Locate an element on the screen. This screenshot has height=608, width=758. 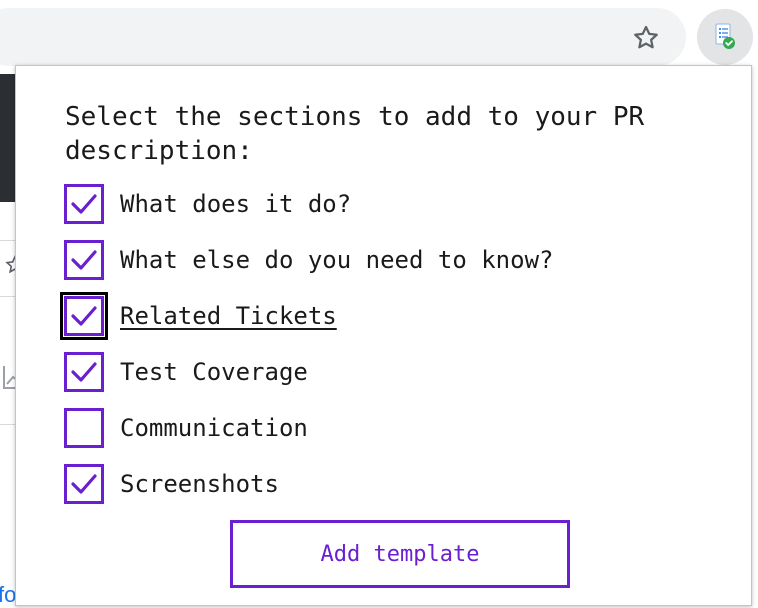
option-related-tickets: Related Tickets is located at coordinates (198, 316).